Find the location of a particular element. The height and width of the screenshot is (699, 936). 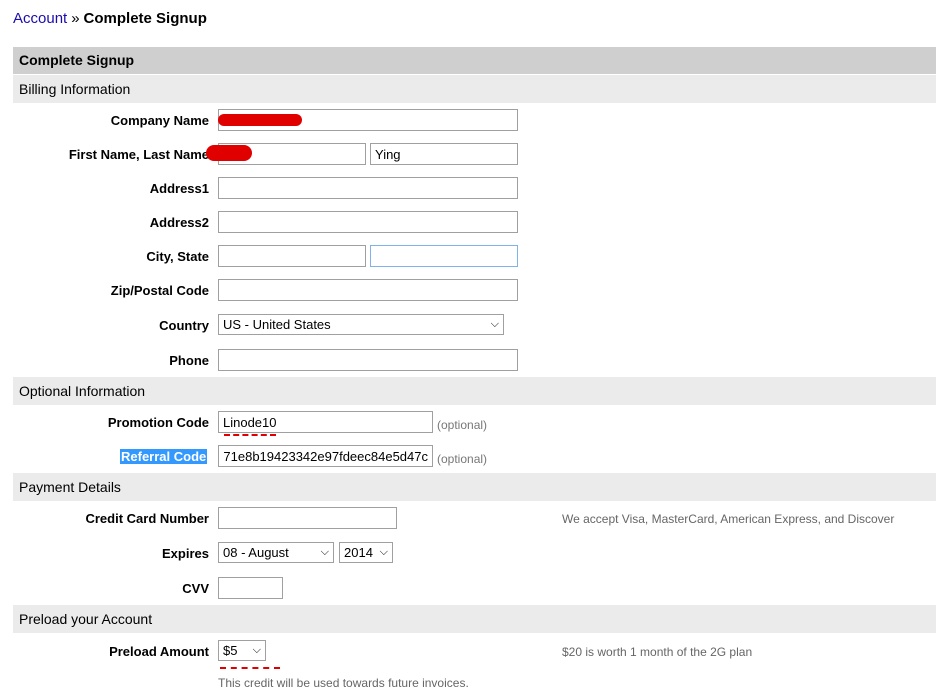

expires-label: Expires is located at coordinates (185, 553).